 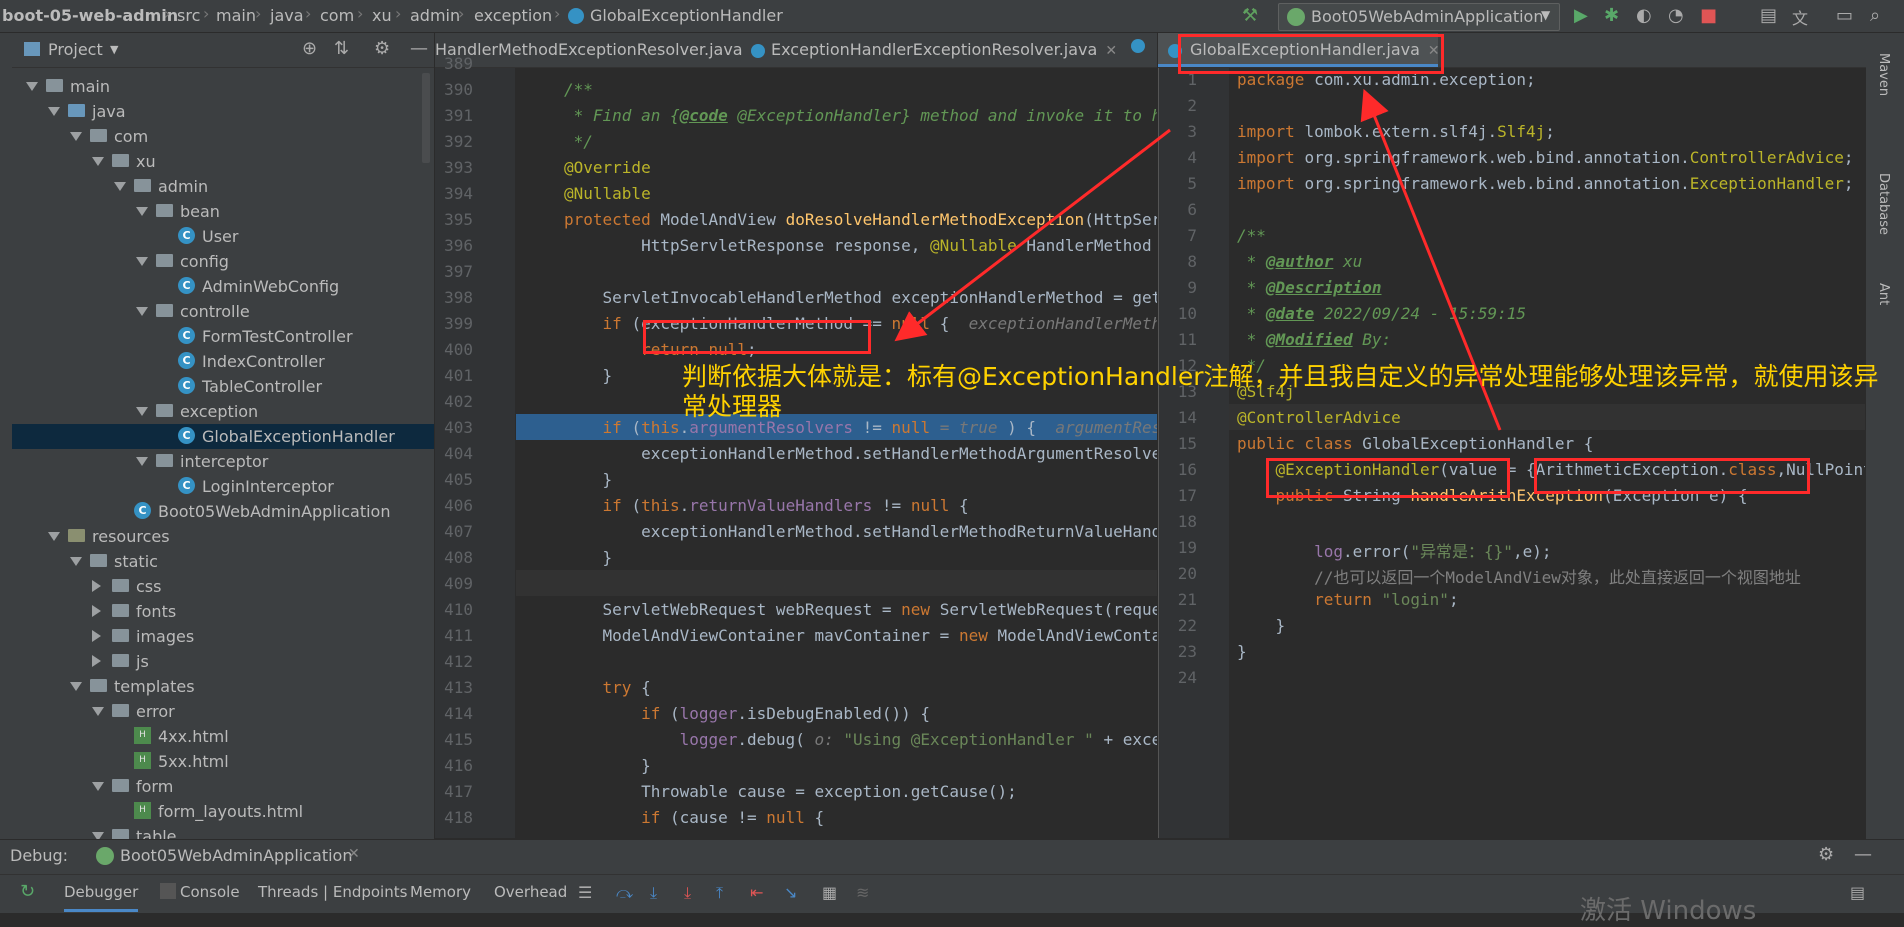 What do you see at coordinates (1198, 259) in the screenshot?
I see `annotation-arrows` at bounding box center [1198, 259].